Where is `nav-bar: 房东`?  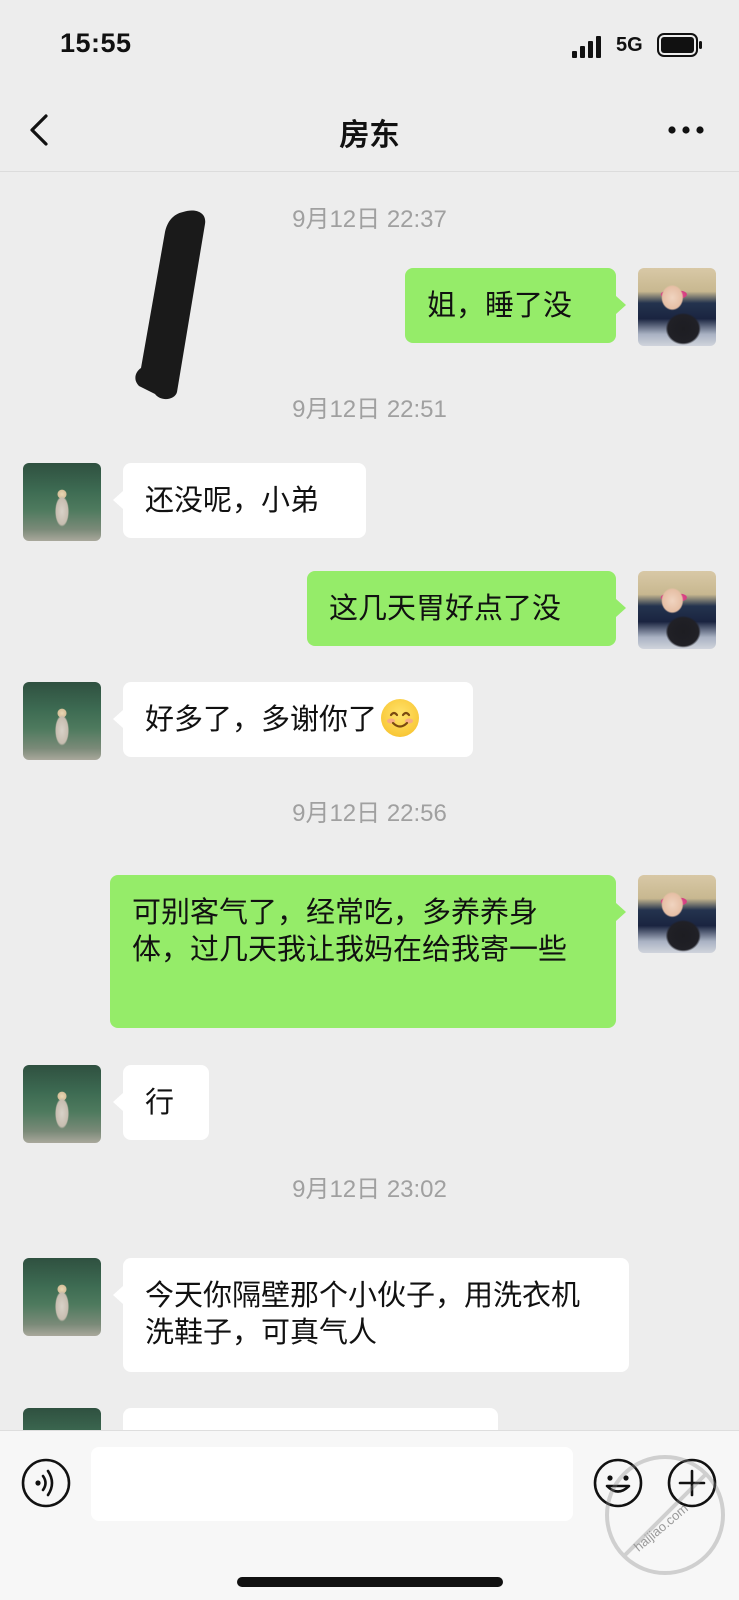 nav-bar: 房东 is located at coordinates (369, 132).